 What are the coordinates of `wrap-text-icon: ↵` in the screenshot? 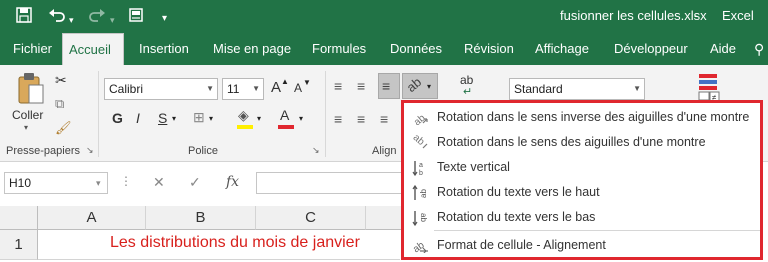 It's located at (468, 92).